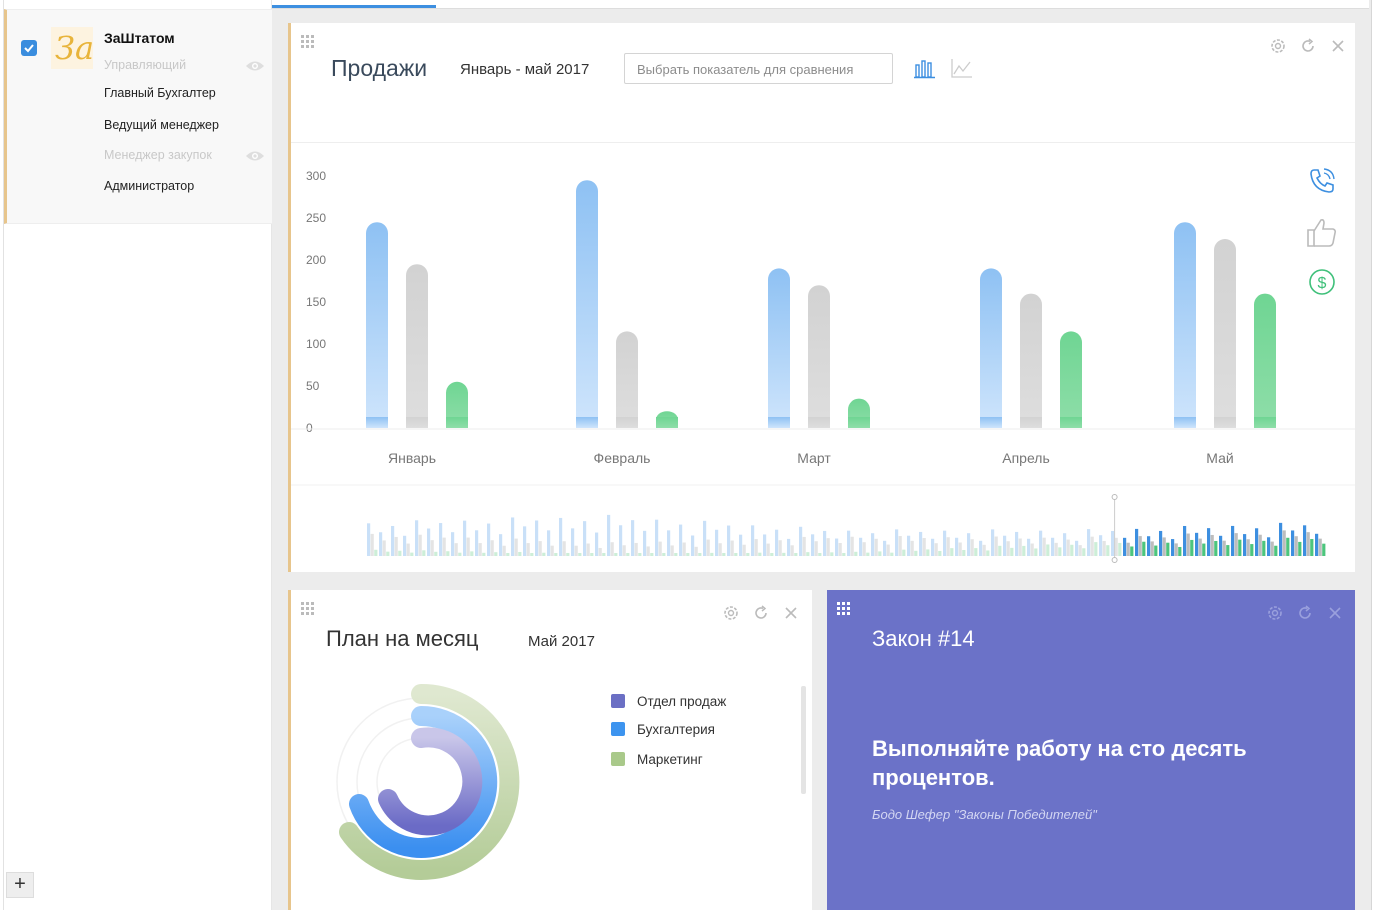  I want to click on legend-scrollbar, so click(803, 740).